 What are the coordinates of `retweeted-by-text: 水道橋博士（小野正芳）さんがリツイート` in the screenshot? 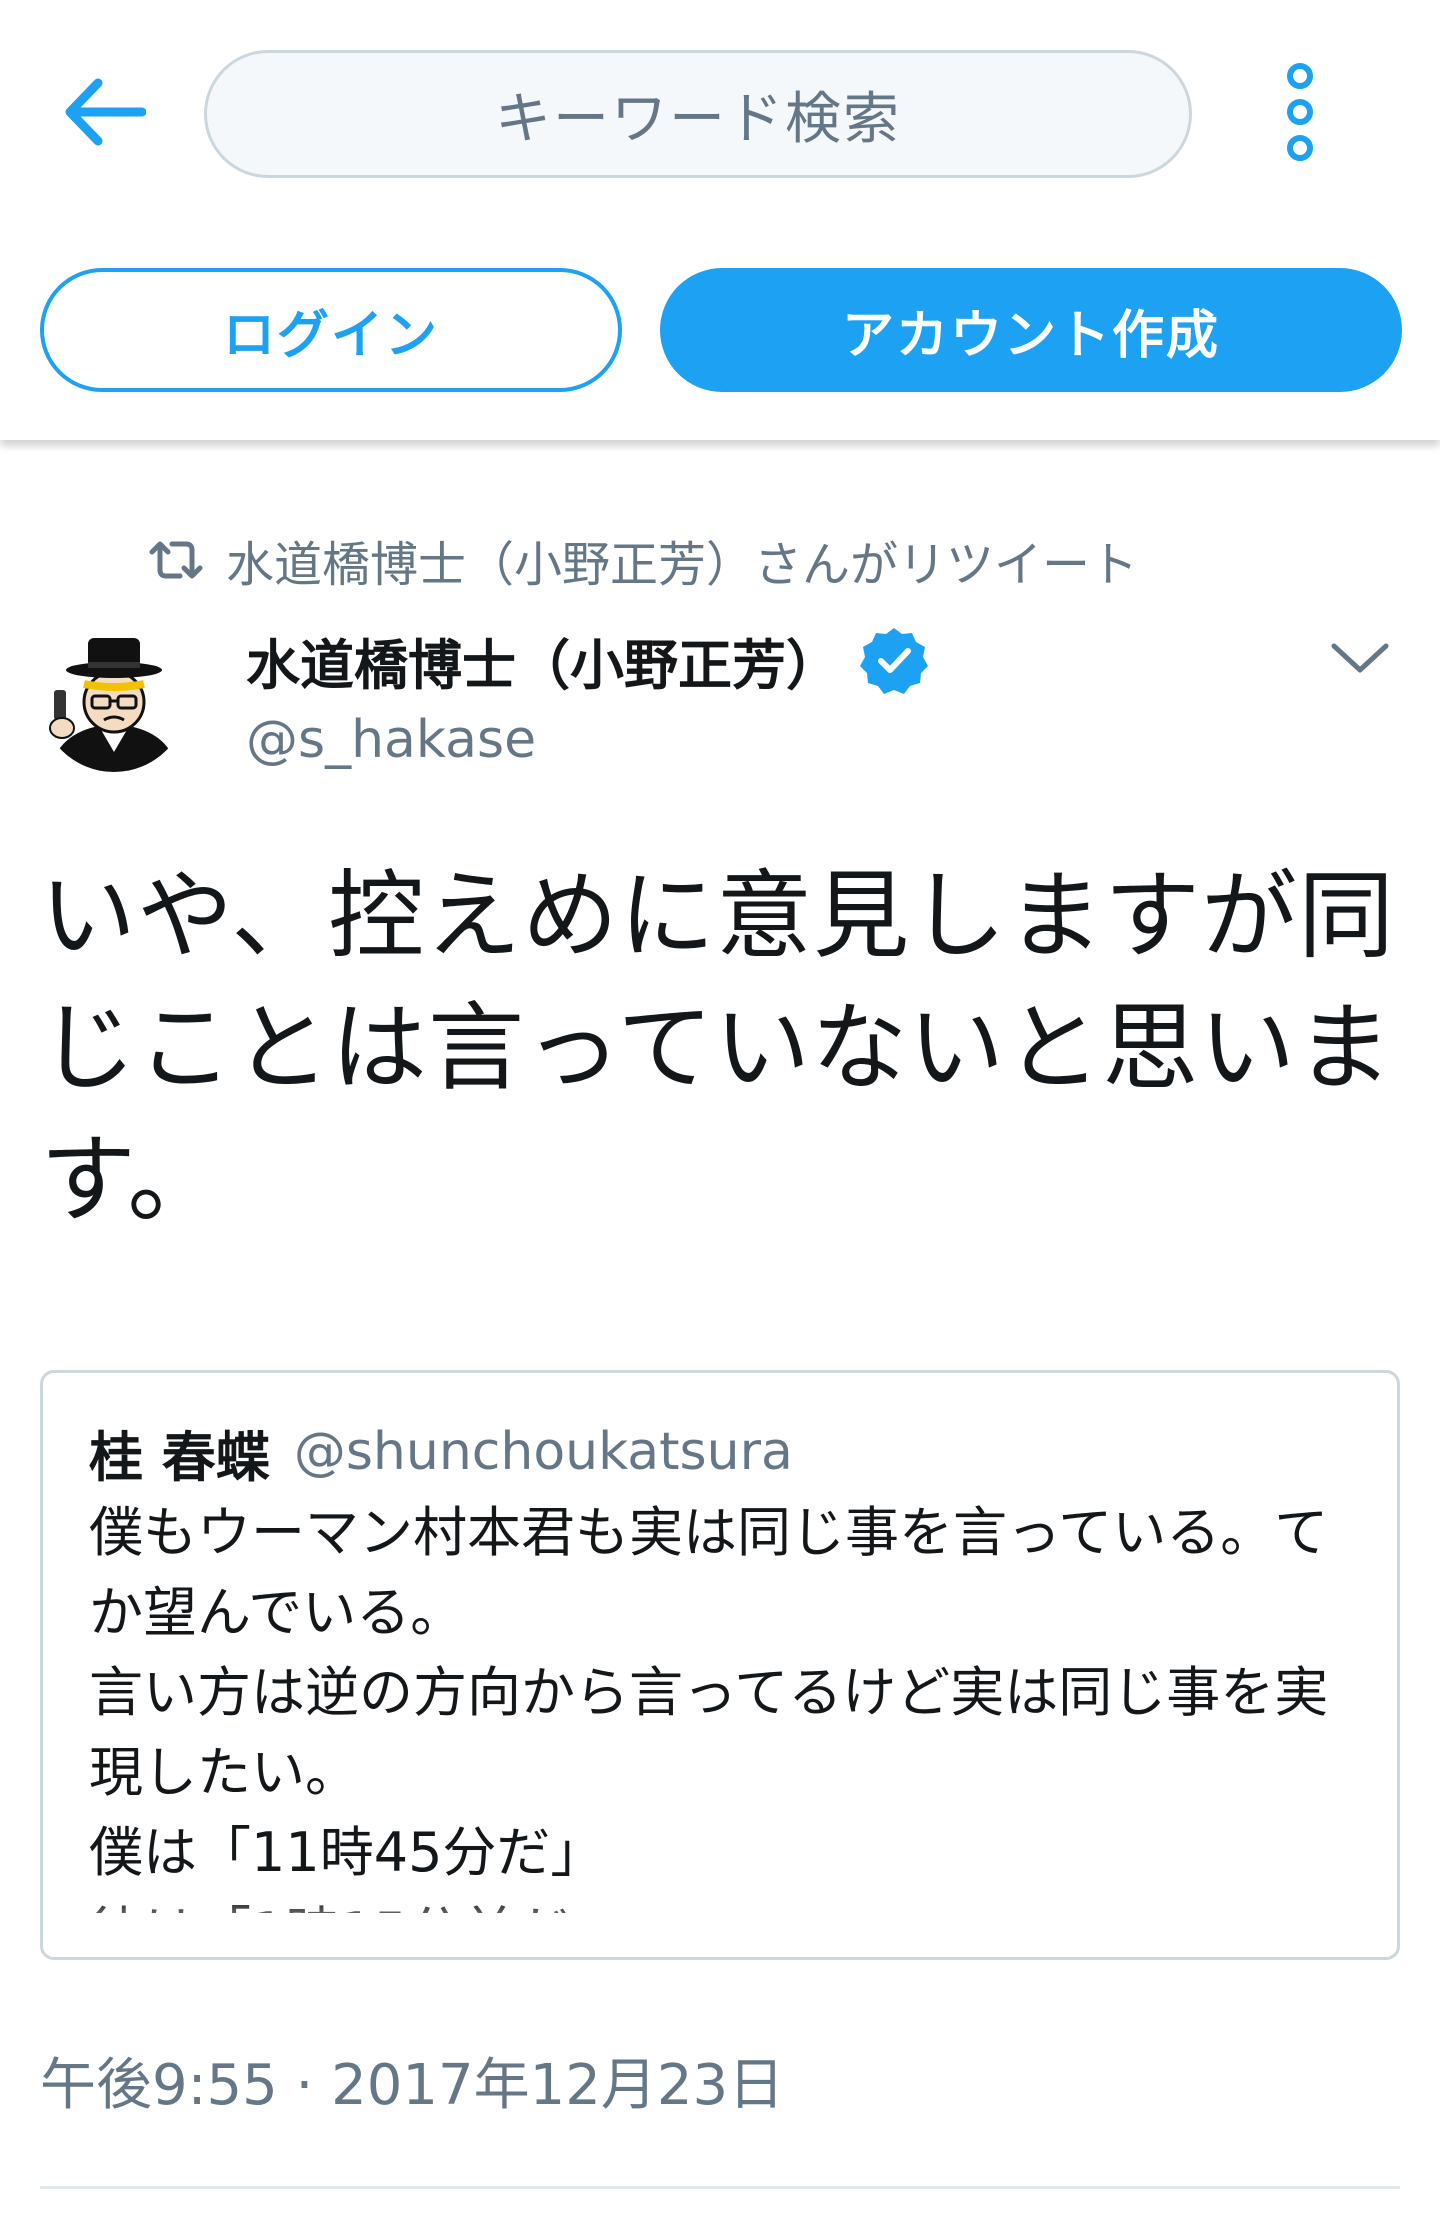 It's located at (682, 565).